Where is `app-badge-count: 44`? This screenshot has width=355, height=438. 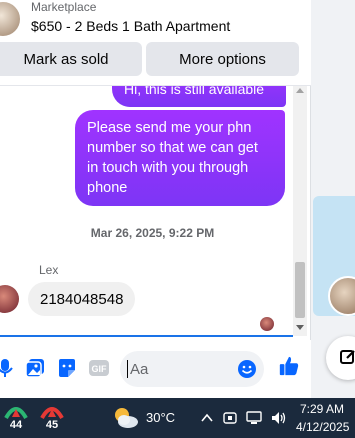 app-badge-count: 44 is located at coordinates (16, 425).